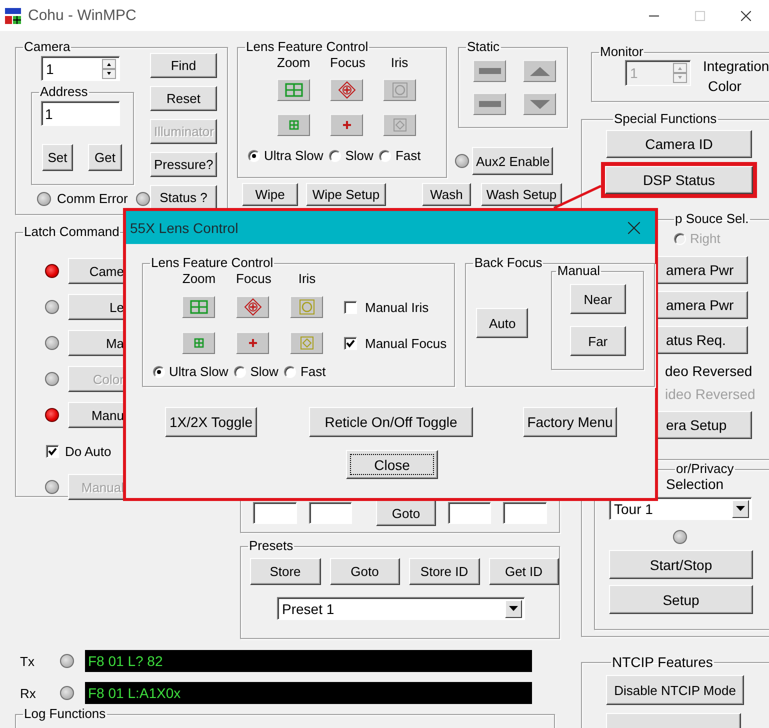  What do you see at coordinates (97, 307) in the screenshot?
I see `button: Le` at bounding box center [97, 307].